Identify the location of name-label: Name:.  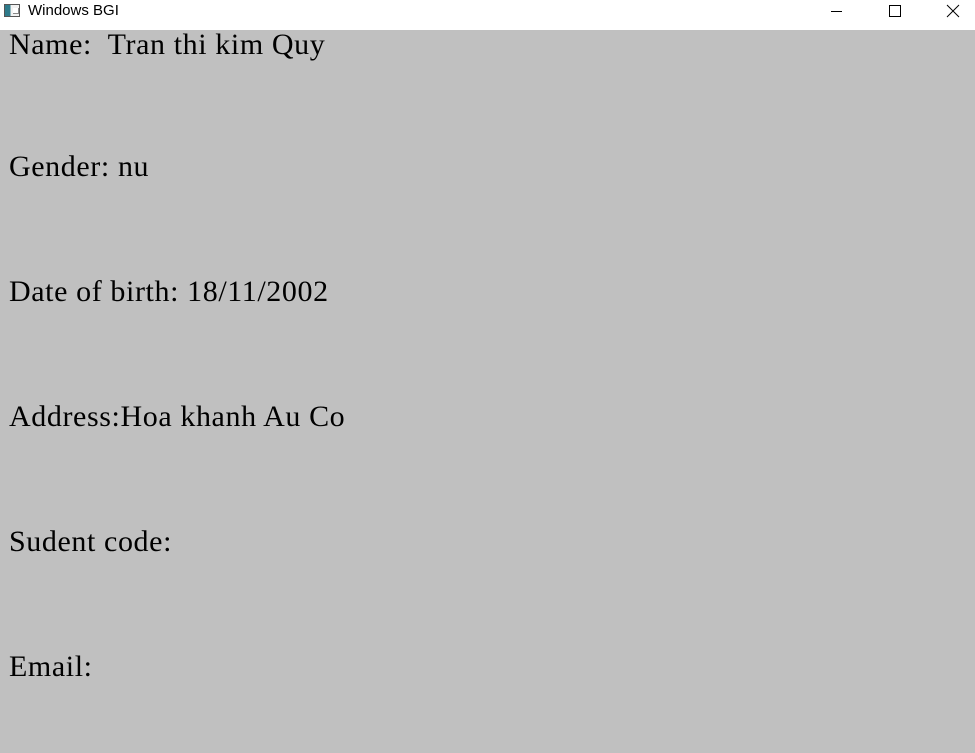
(50, 44).